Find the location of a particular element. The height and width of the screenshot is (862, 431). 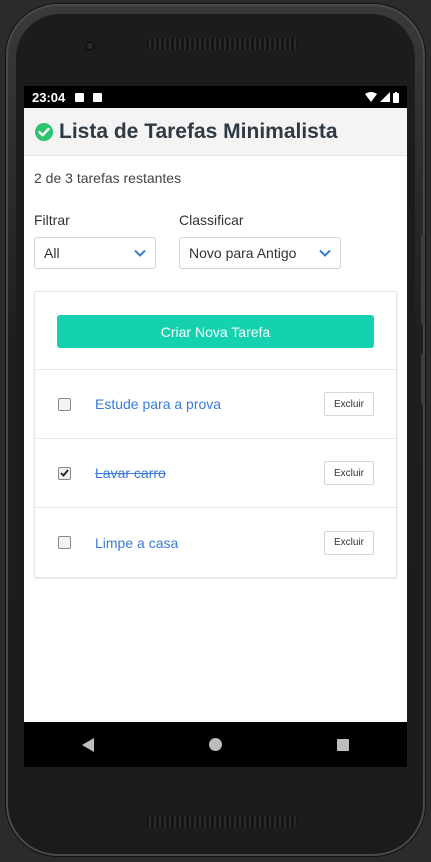

front-camera is located at coordinates (90, 46).